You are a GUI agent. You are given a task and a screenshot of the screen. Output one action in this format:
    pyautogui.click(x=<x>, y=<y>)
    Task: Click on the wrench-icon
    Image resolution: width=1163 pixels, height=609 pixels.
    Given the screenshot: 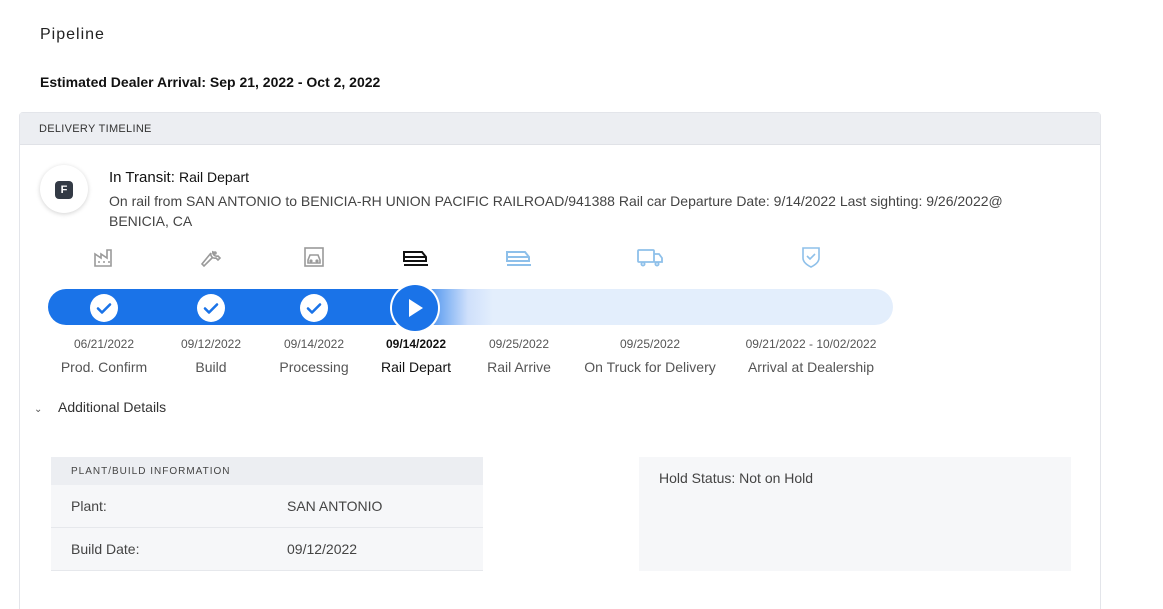 What is the action you would take?
    pyautogui.click(x=211, y=259)
    